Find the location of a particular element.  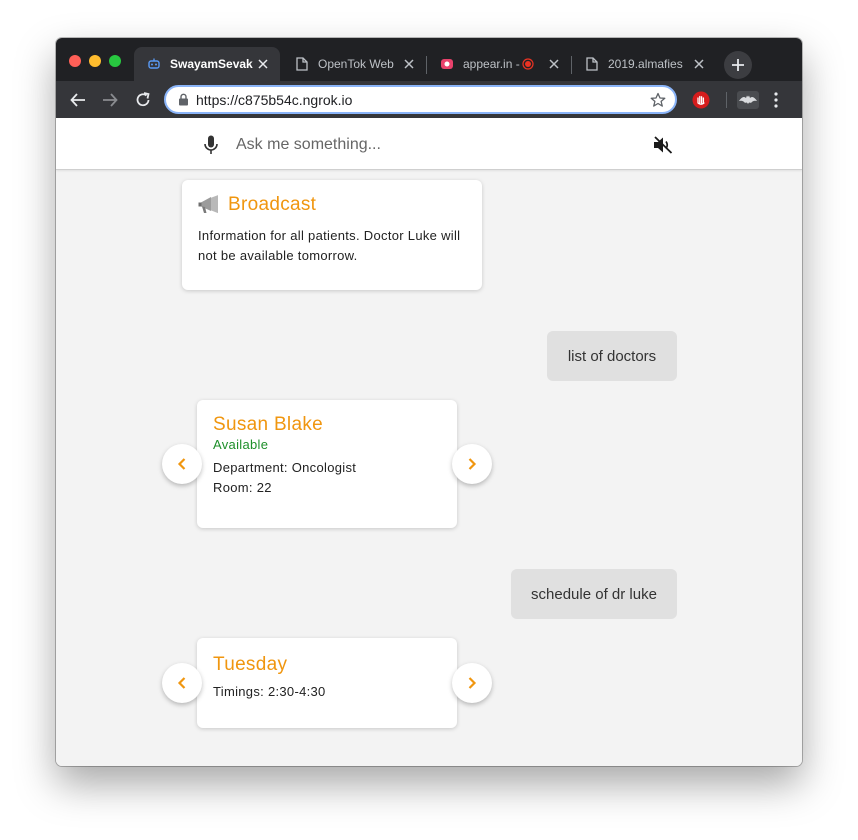

new-tab-button is located at coordinates (738, 65).